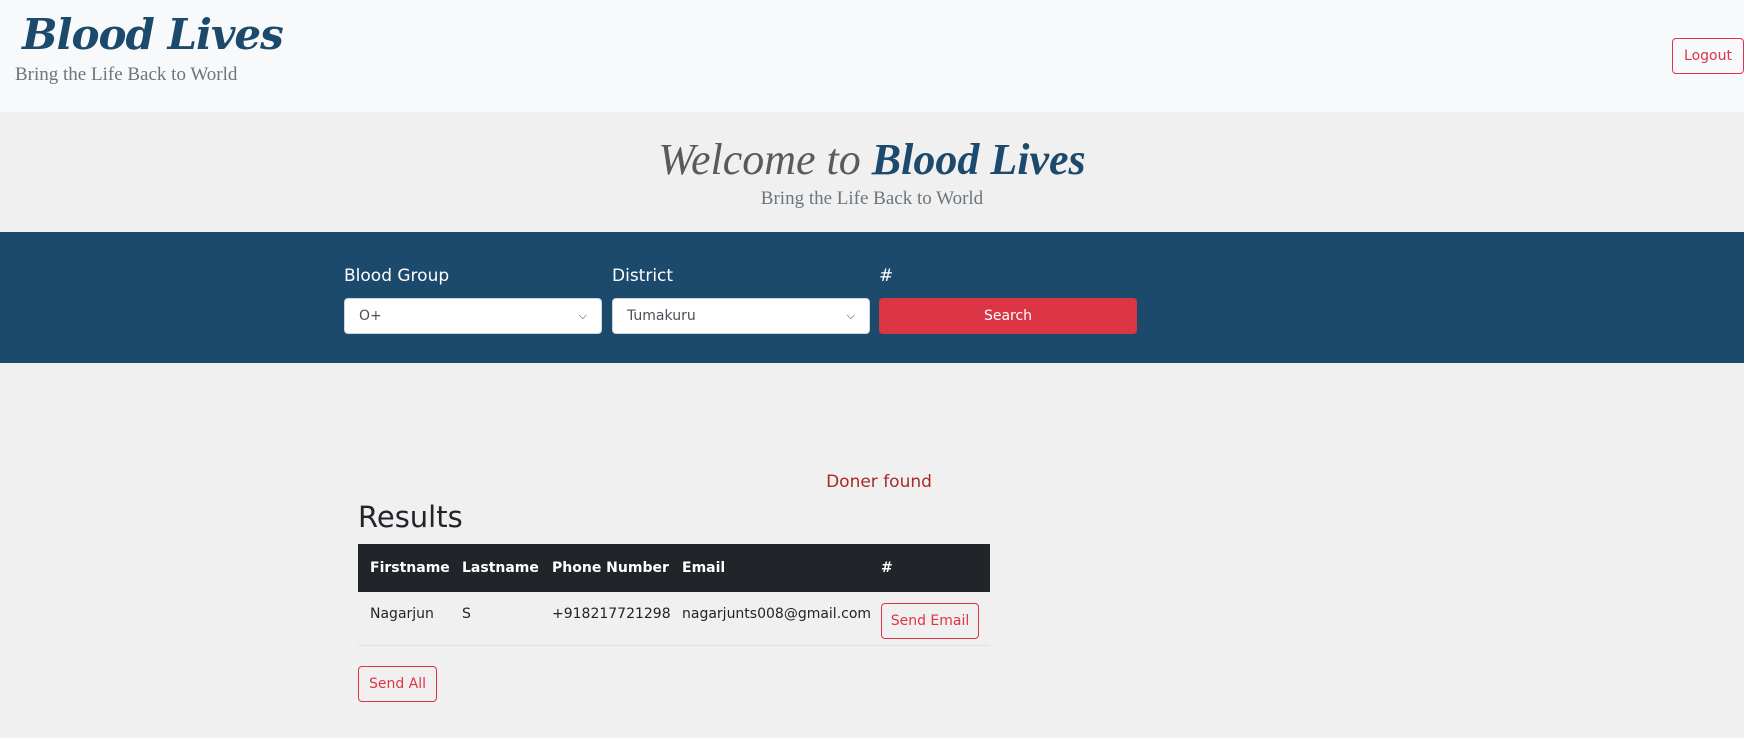 This screenshot has width=1744, height=738. What do you see at coordinates (611, 614) in the screenshot?
I see `cell-phone: +918217721298` at bounding box center [611, 614].